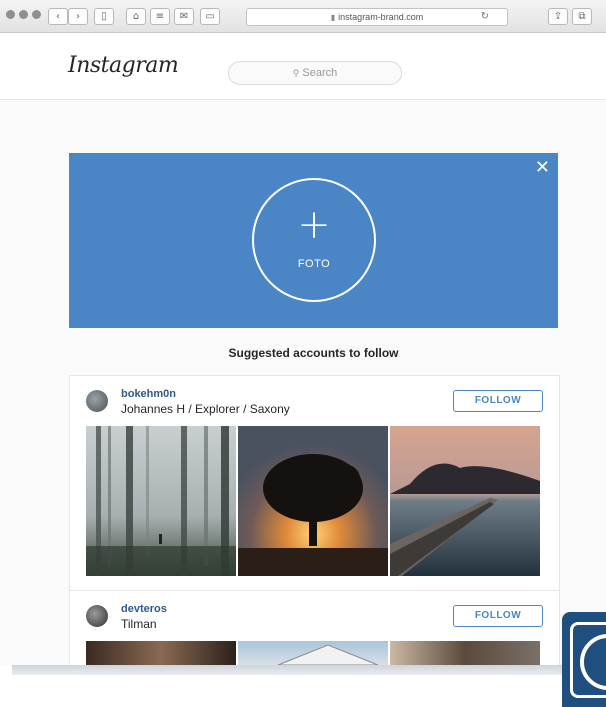 The height and width of the screenshot is (707, 606). I want to click on window-shadow, so click(297, 670).